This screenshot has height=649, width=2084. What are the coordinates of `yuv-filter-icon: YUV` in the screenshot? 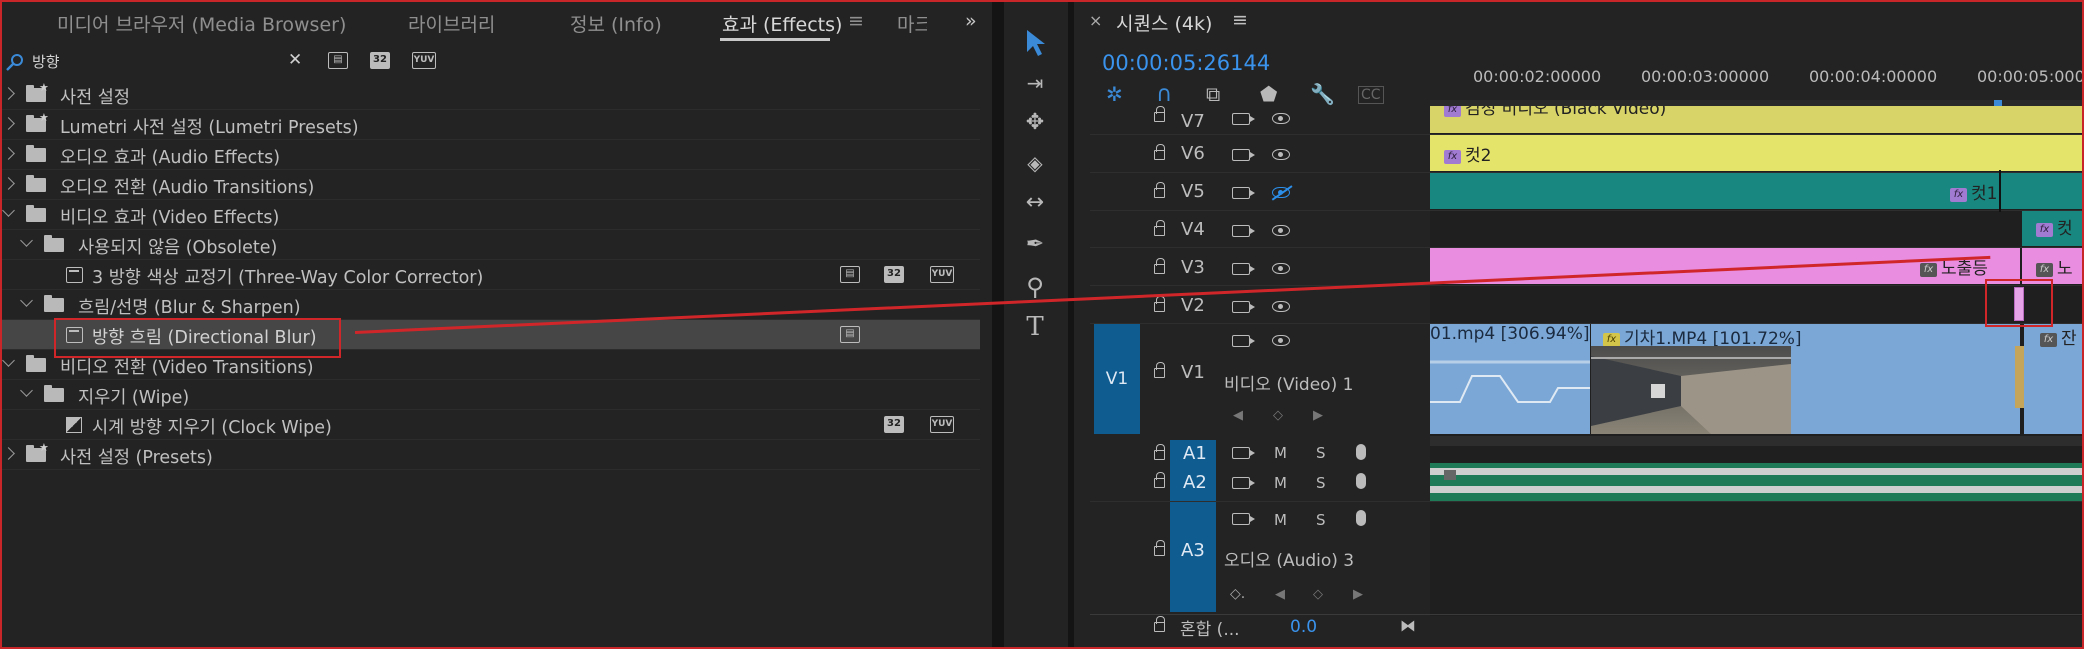 It's located at (424, 60).